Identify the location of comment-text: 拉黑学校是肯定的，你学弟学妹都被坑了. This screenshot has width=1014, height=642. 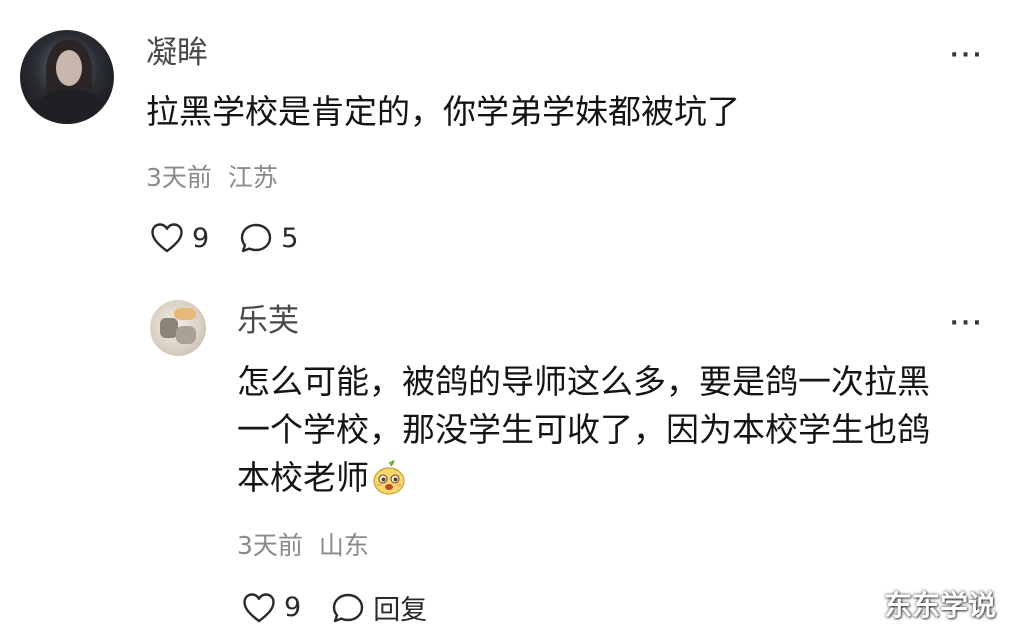
(443, 111).